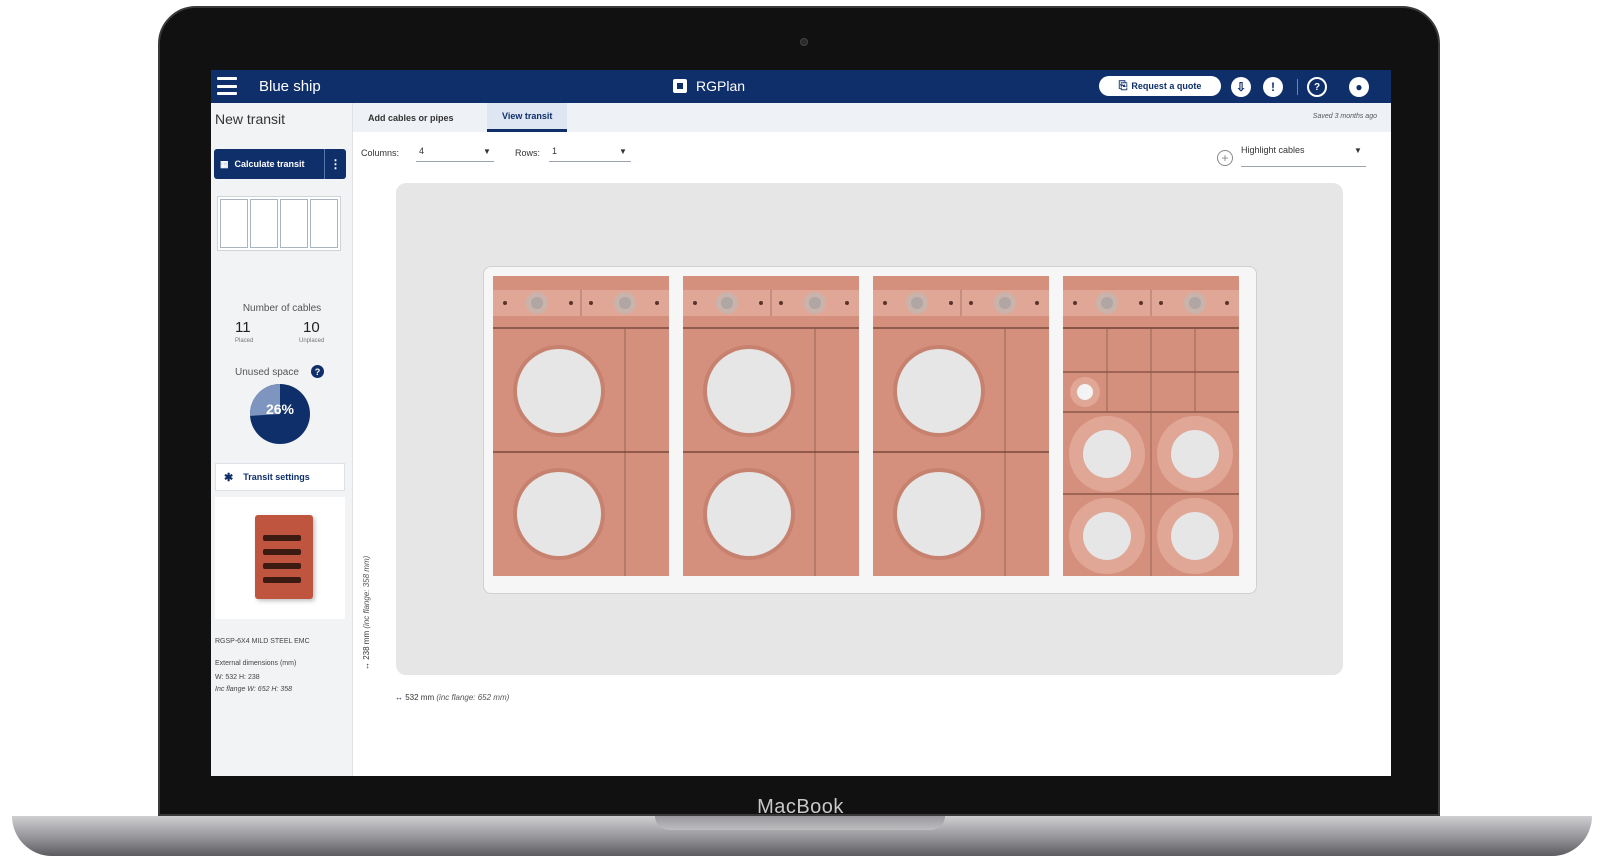 Image resolution: width=1601 pixels, height=866 pixels. What do you see at coordinates (317, 371) in the screenshot?
I see `unused-space-help-icon: ?` at bounding box center [317, 371].